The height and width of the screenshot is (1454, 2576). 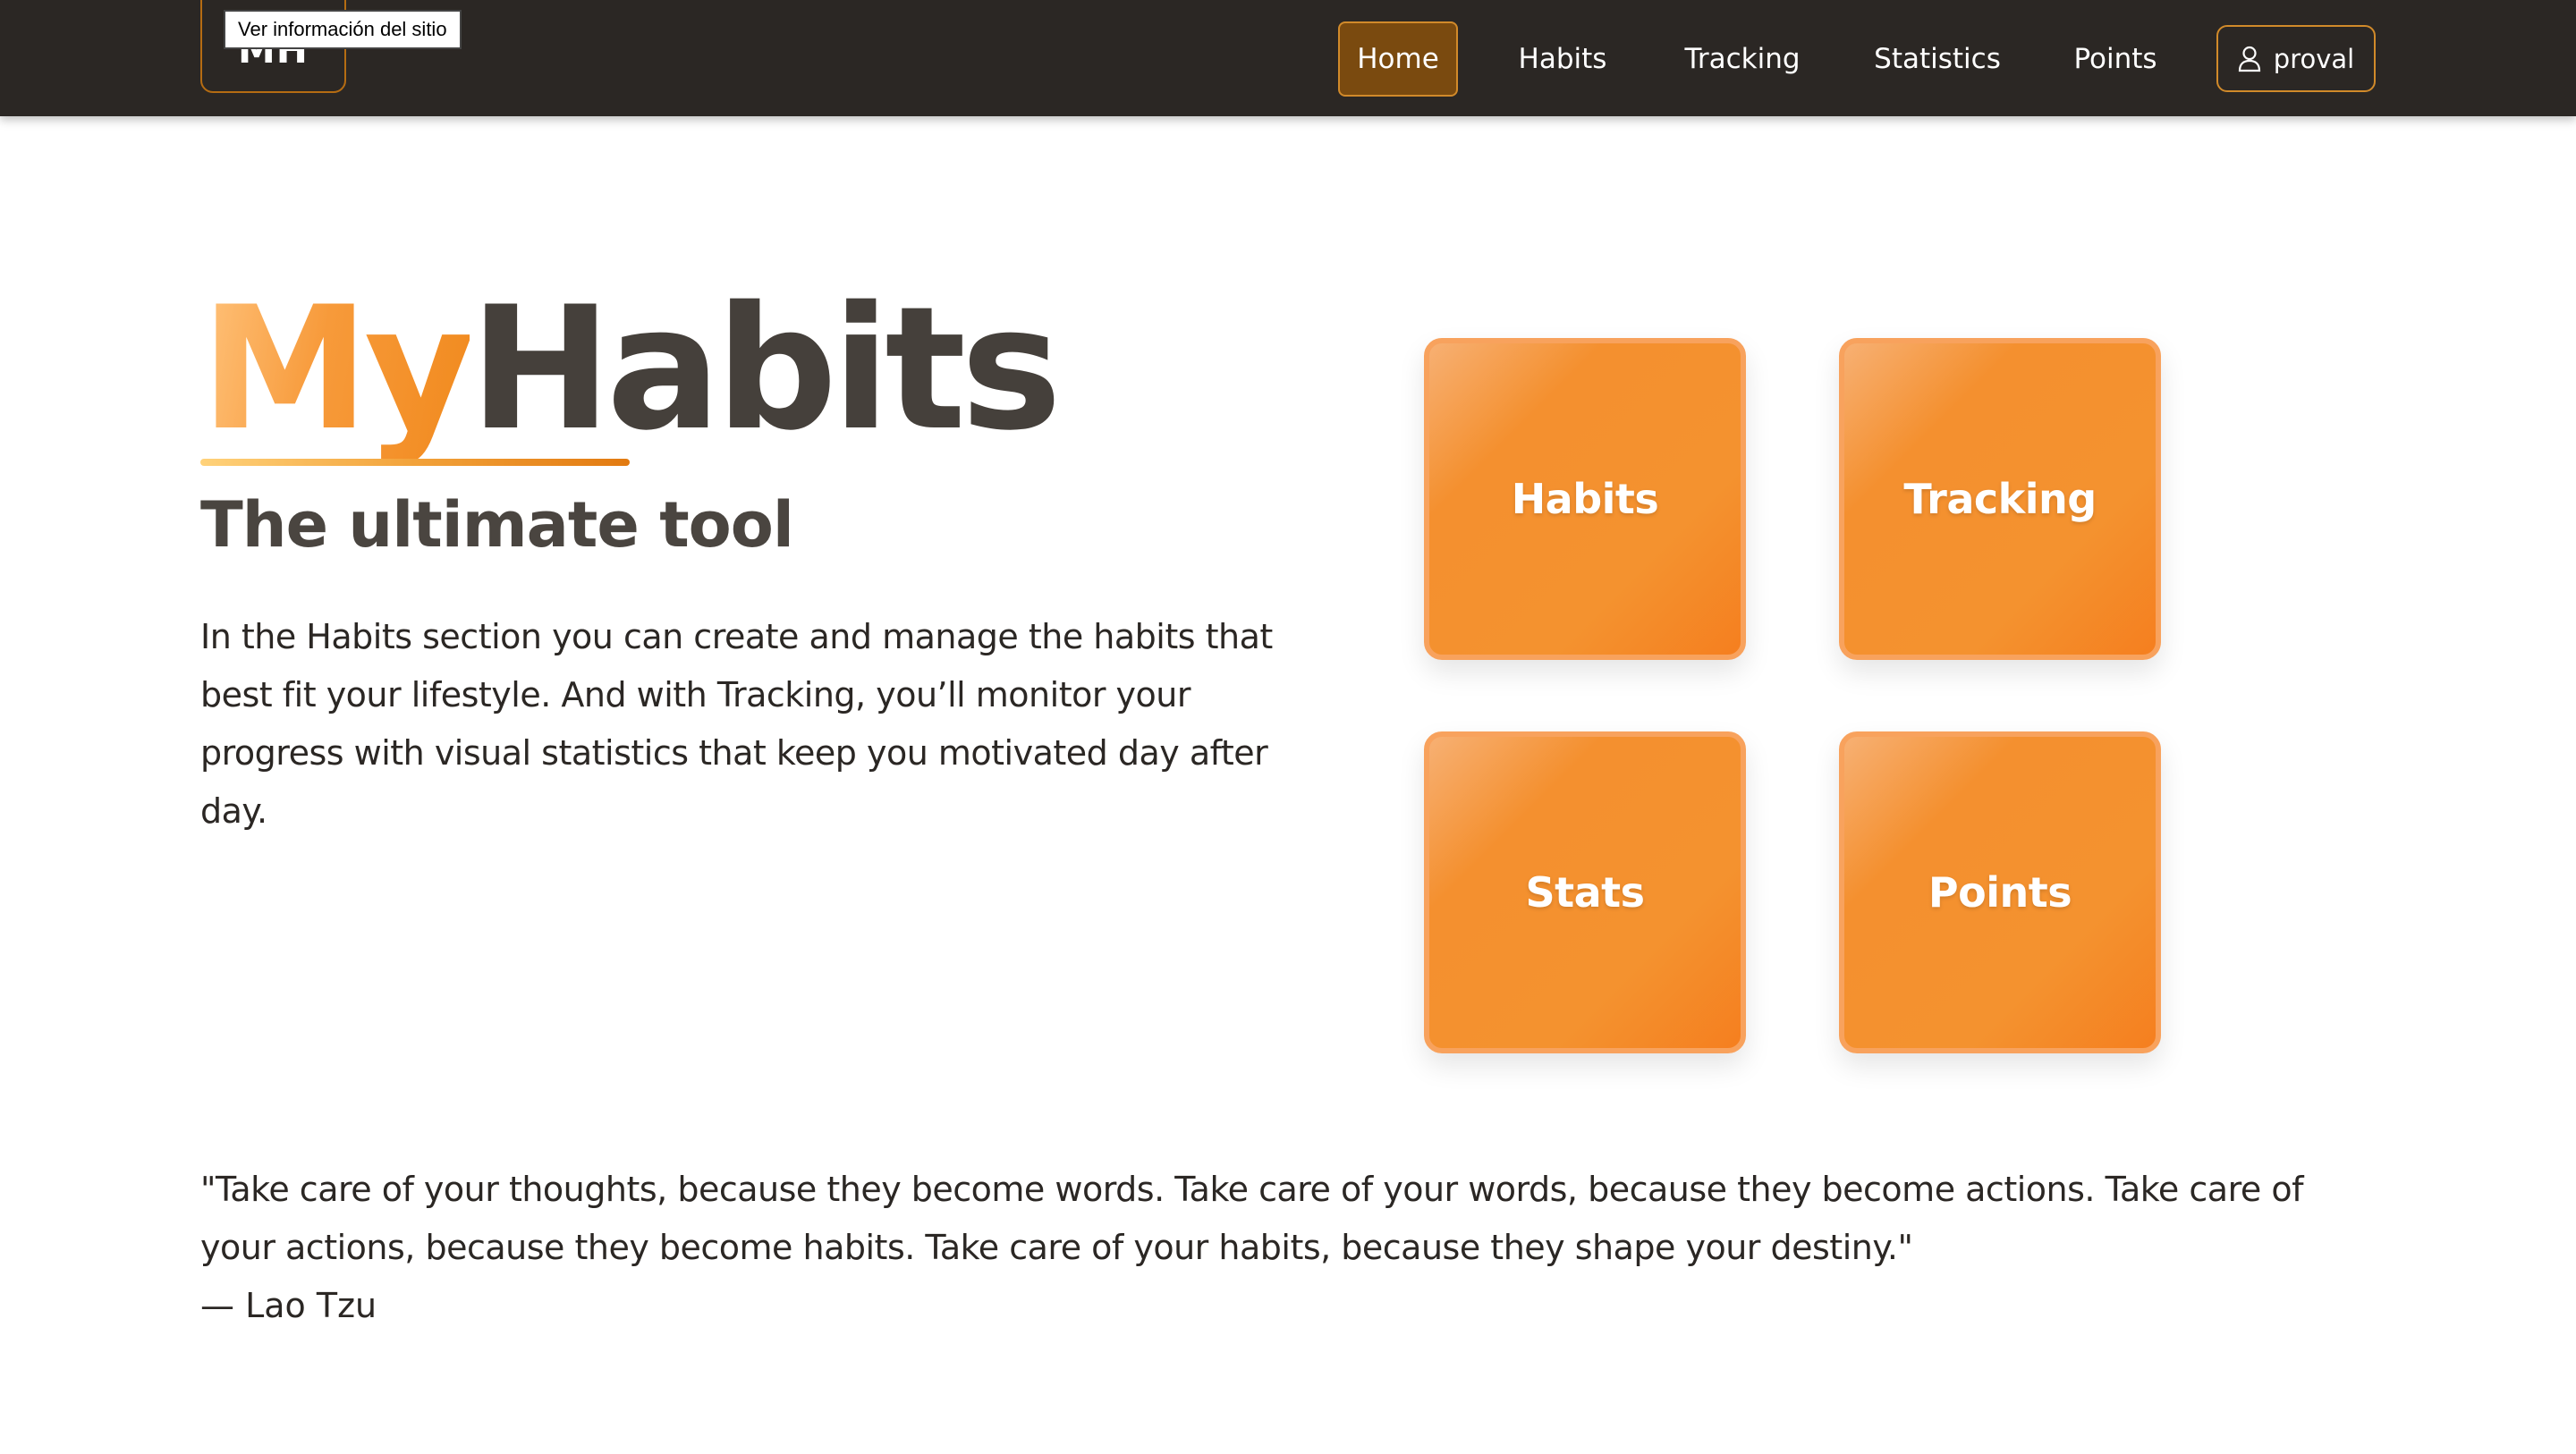 I want to click on tile-label: Stats, so click(x=1585, y=893).